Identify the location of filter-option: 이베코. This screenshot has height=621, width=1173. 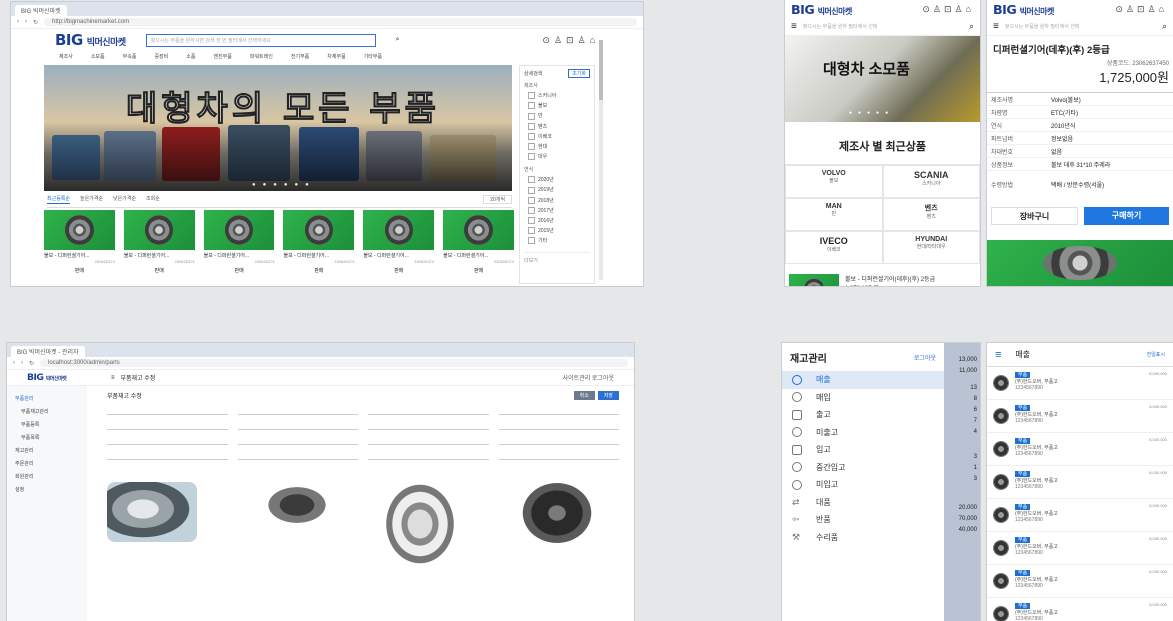
(559, 136).